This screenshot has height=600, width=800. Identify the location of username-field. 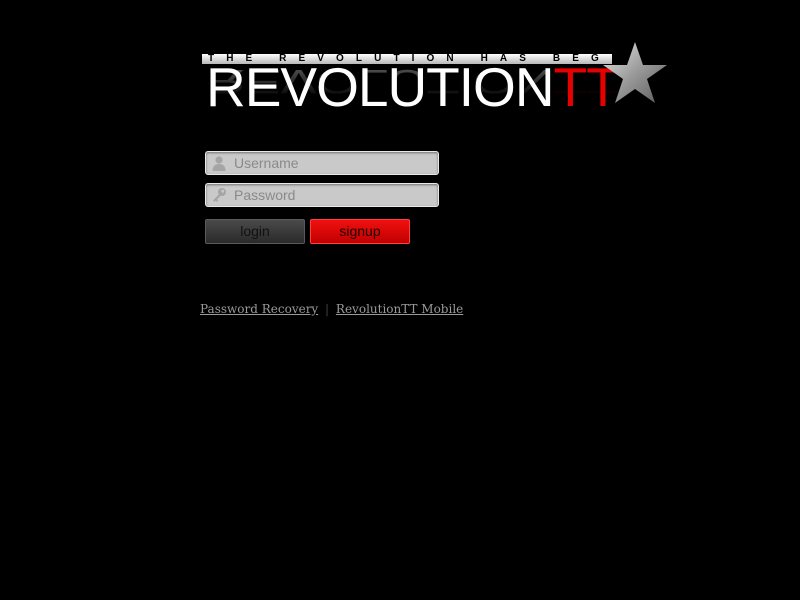
(322, 163).